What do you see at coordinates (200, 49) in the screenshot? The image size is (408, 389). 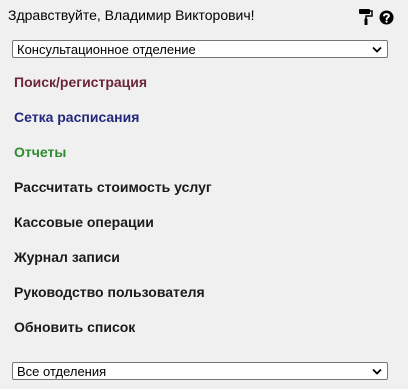 I see `department-select: Консультационное отделение` at bounding box center [200, 49].